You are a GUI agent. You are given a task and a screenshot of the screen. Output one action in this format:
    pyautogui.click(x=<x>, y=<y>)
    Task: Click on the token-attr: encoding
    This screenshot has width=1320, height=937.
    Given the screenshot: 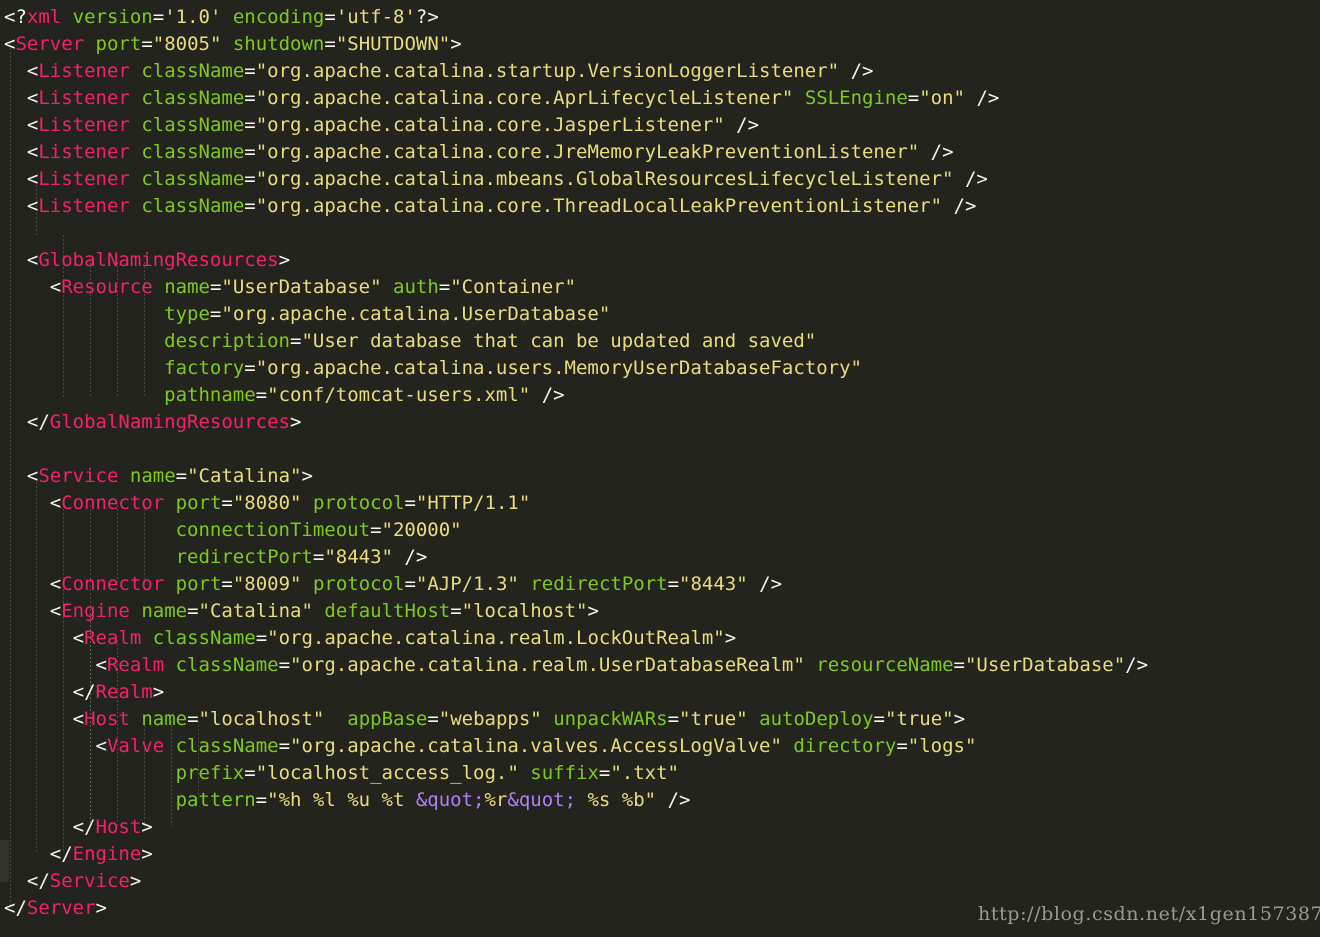 What is the action you would take?
    pyautogui.click(x=278, y=17)
    